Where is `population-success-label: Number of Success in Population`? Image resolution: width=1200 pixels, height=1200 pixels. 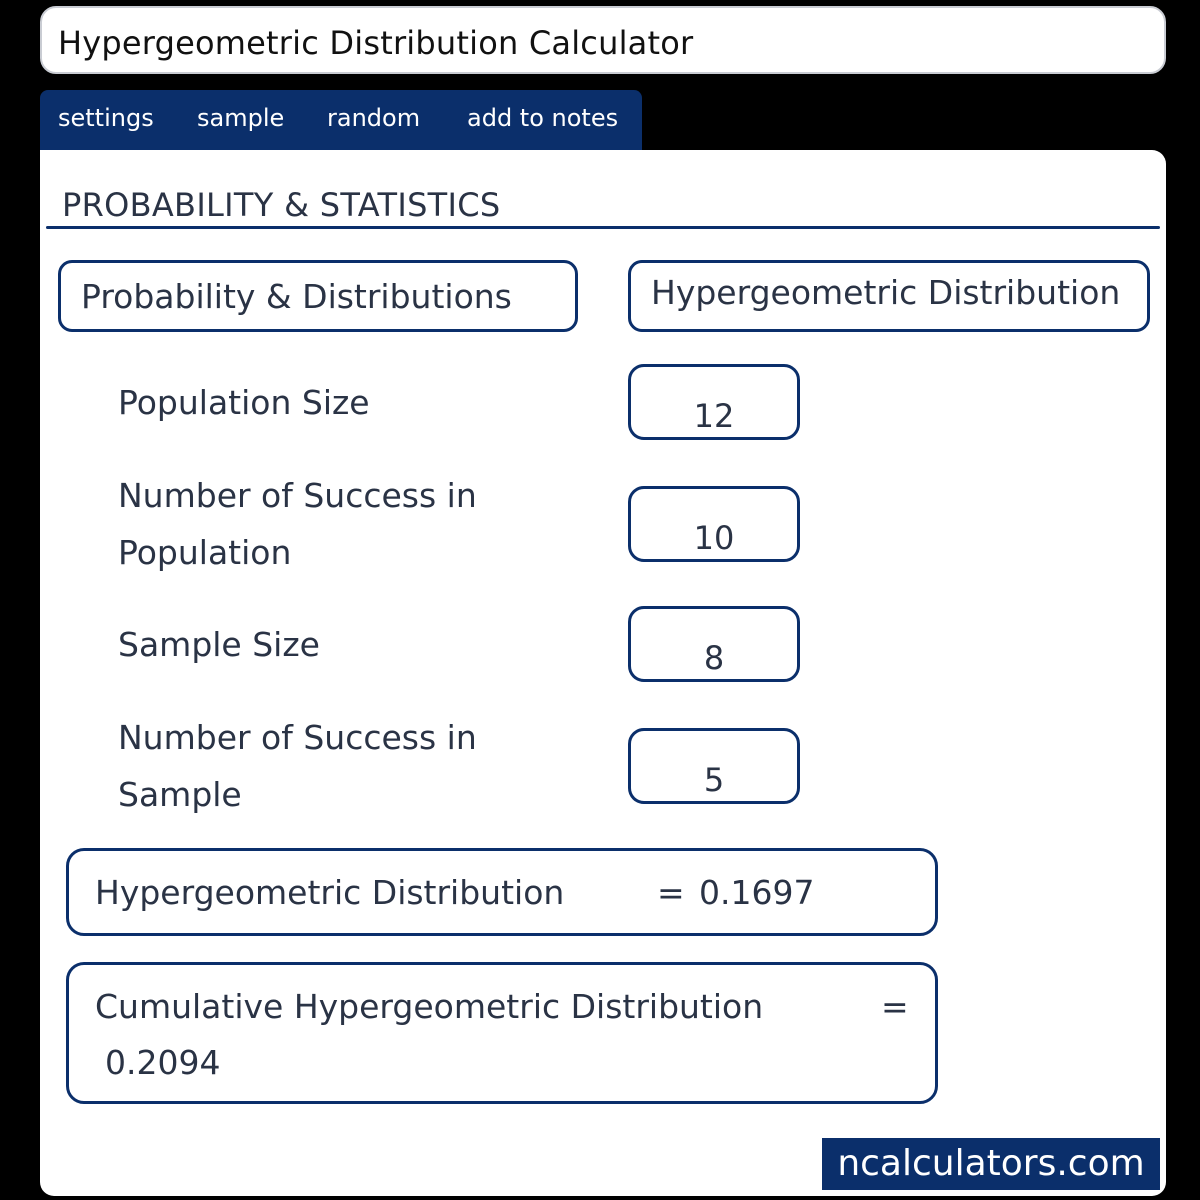
population-success-label: Number of Success in Population is located at coordinates (297, 524).